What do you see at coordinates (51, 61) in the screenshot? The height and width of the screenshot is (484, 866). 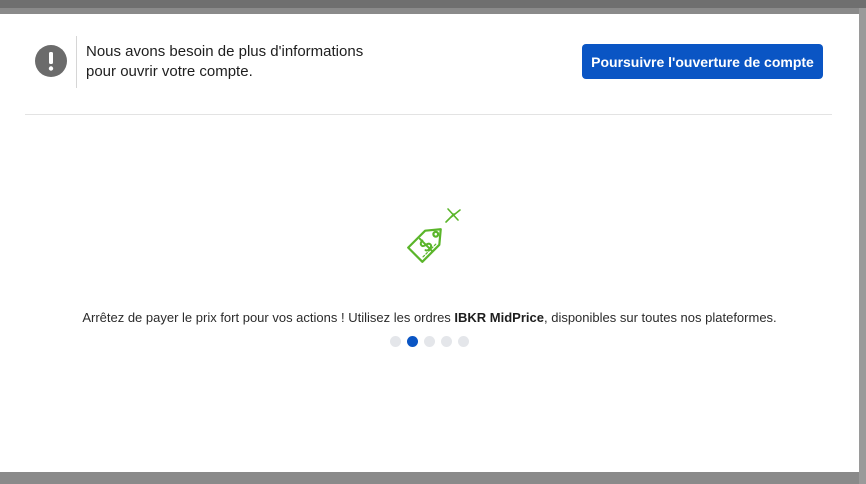 I see `exclamation-circle-icon` at bounding box center [51, 61].